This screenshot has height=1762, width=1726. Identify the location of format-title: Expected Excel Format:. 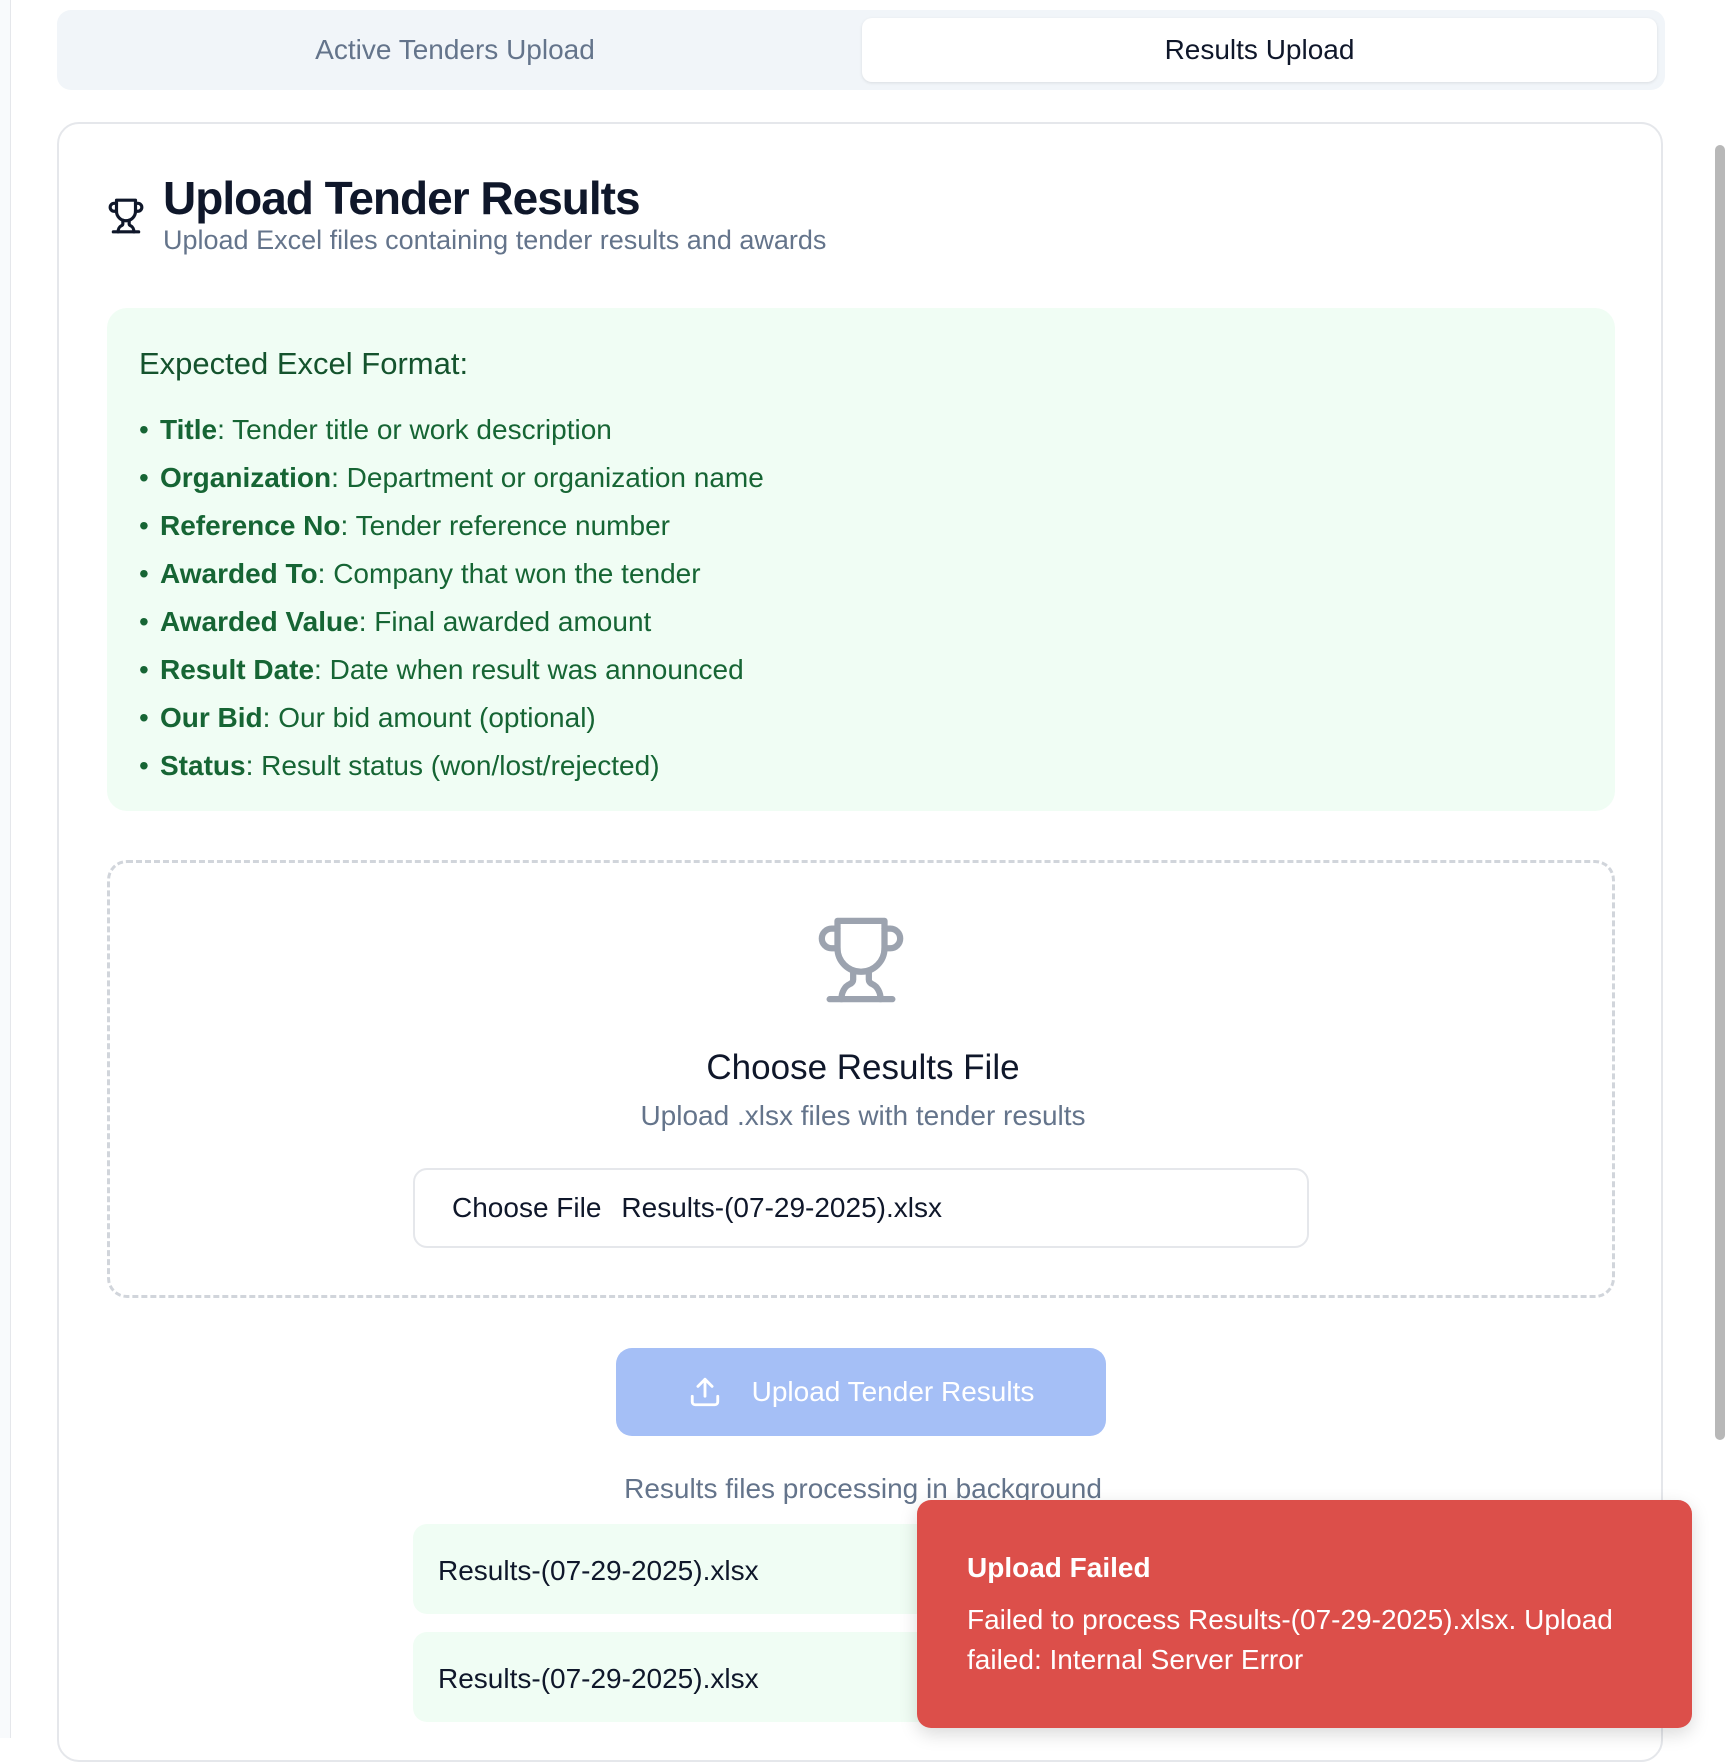
(304, 363).